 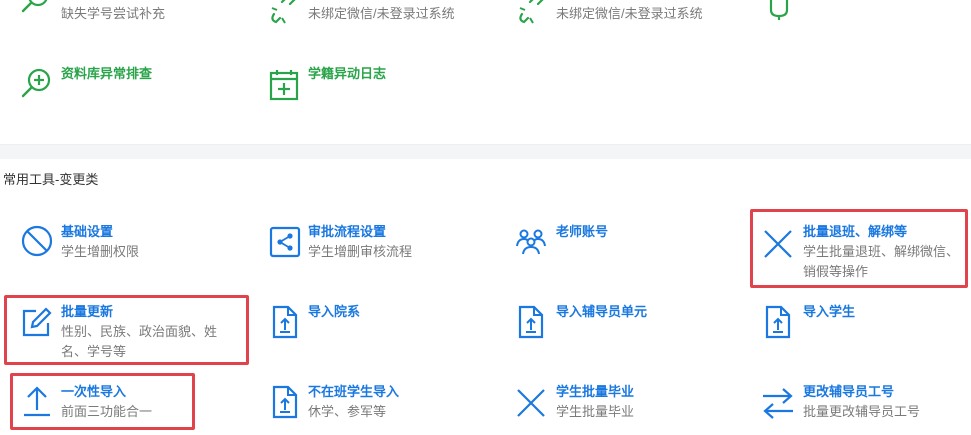 What do you see at coordinates (87, 231) in the screenshot?
I see `tool-title: 基础设置` at bounding box center [87, 231].